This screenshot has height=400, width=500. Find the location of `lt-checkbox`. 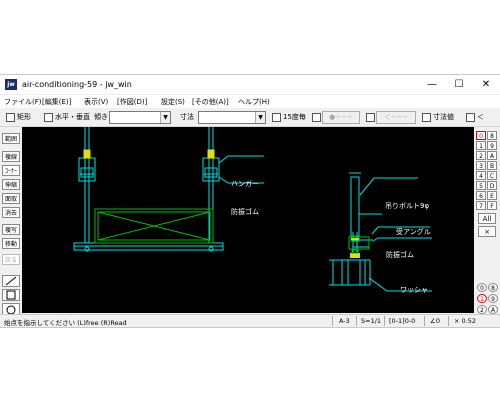

lt-checkbox is located at coordinates (470, 117).